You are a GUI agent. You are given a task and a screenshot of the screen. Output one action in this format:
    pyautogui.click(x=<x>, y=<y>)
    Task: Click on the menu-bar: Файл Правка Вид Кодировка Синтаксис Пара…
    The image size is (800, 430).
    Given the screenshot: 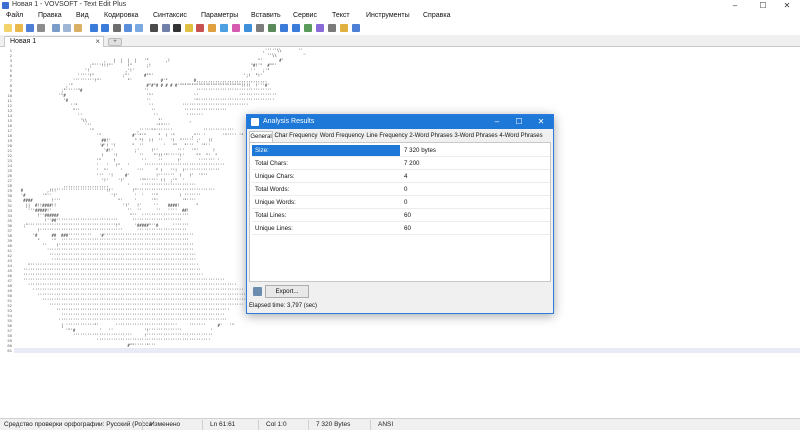 What is the action you would take?
    pyautogui.click(x=400, y=16)
    